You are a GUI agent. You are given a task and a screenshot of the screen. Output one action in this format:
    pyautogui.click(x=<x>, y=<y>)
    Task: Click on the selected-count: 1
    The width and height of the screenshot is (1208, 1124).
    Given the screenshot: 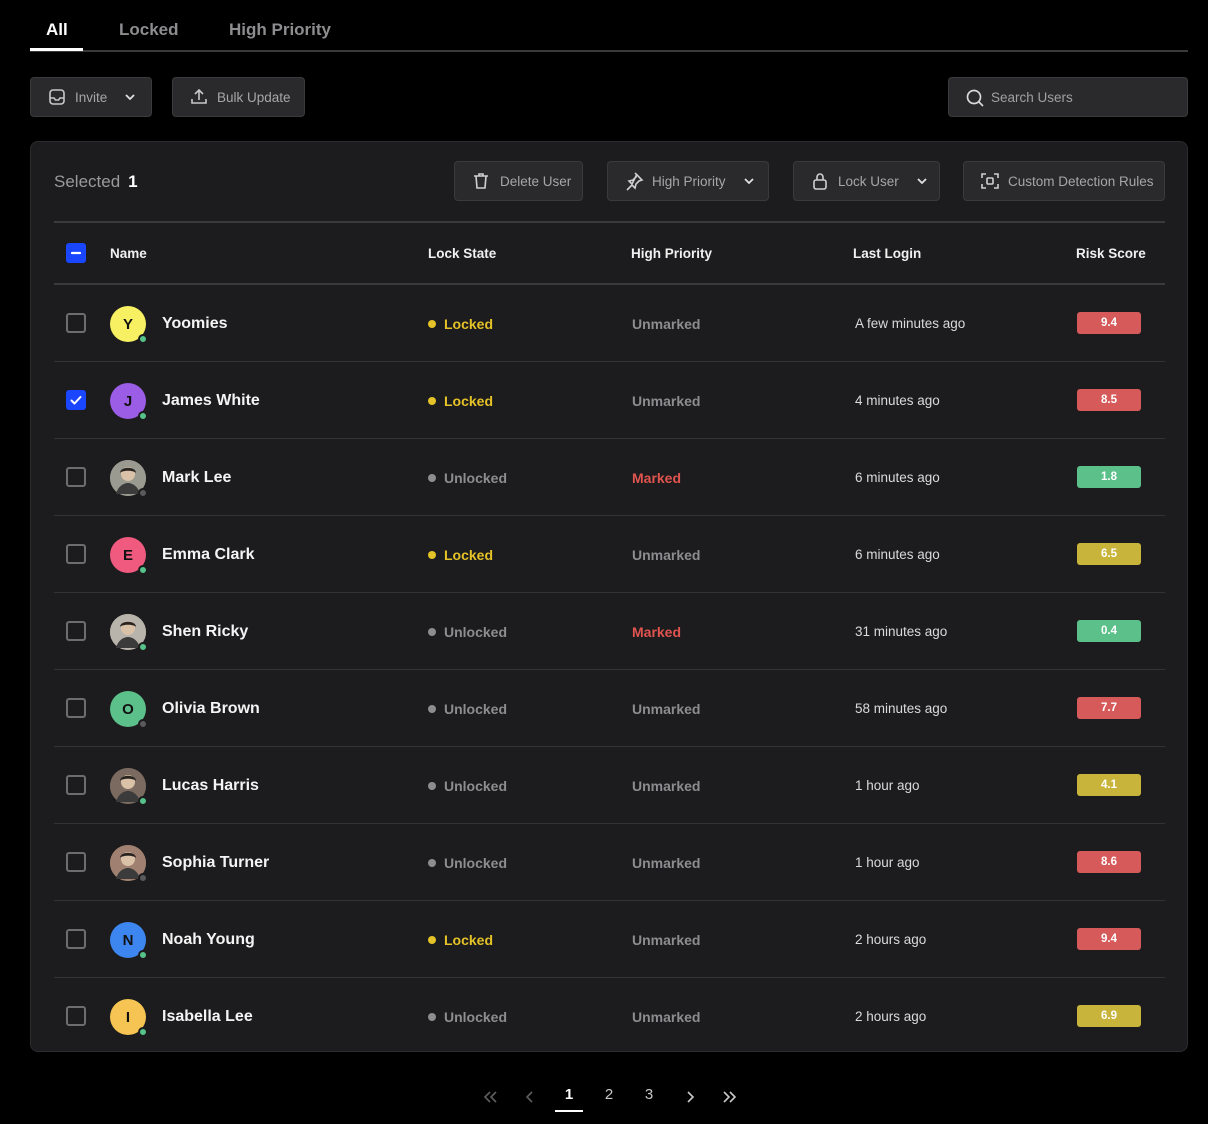 What is the action you would take?
    pyautogui.click(x=133, y=181)
    